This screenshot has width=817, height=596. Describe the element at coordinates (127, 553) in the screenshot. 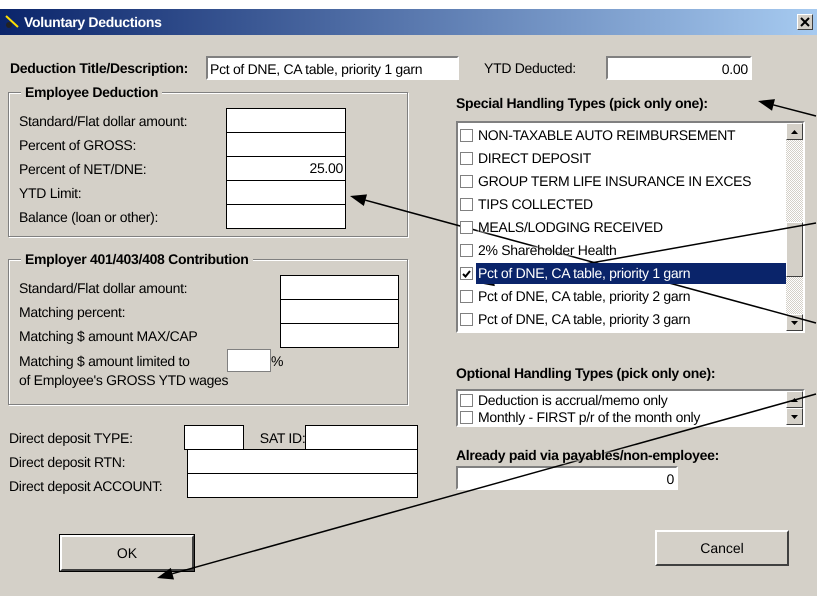

I see `dialog-button: OK` at that location.